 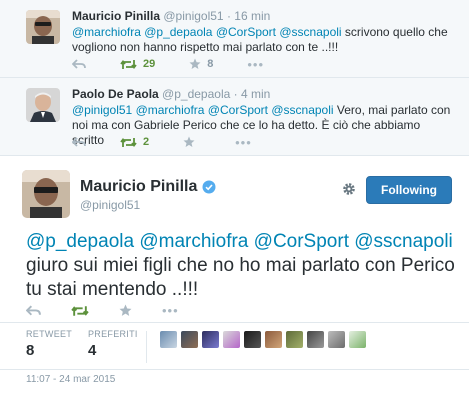 What do you see at coordinates (179, 142) in the screenshot?
I see `tweet-actions: 2 •••` at bounding box center [179, 142].